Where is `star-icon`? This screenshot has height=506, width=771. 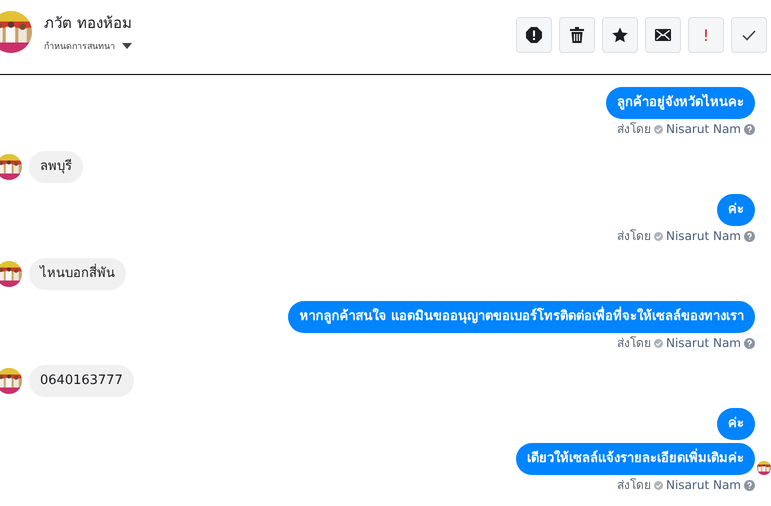 star-icon is located at coordinates (620, 35).